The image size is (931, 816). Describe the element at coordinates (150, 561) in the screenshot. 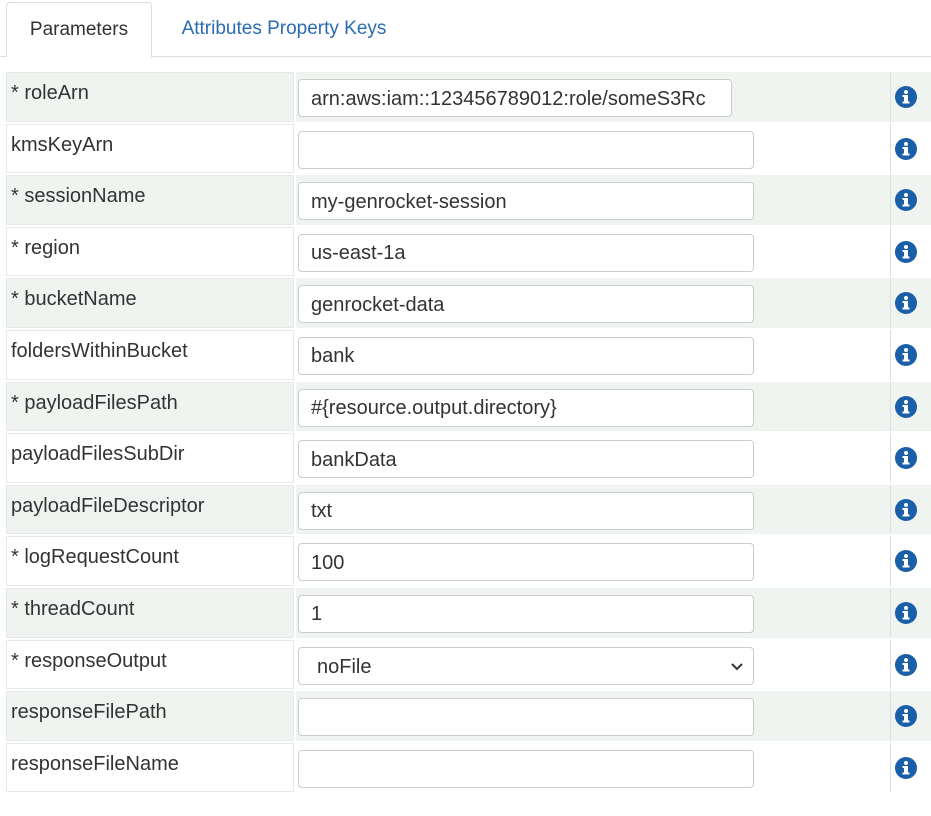

I see `param-label: * logRequestCount` at that location.